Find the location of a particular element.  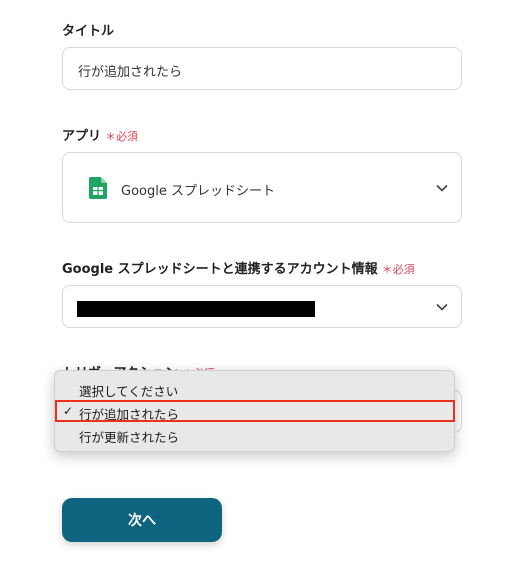

app-label: アプリ ＊必須 is located at coordinates (100, 134).